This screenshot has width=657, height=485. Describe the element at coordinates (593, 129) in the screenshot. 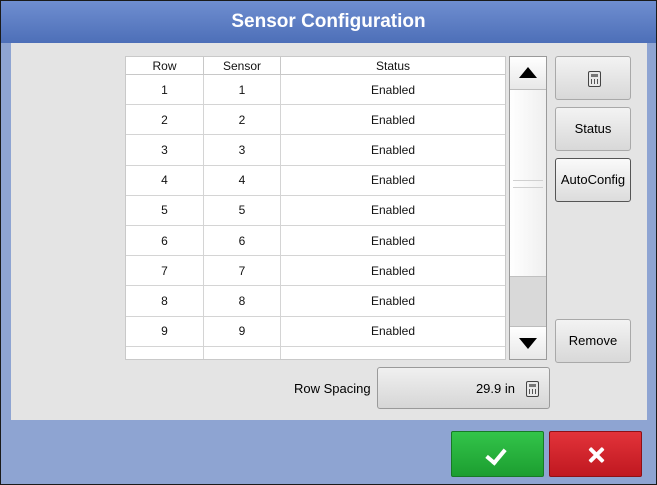

I see `status-button: Status` at that location.